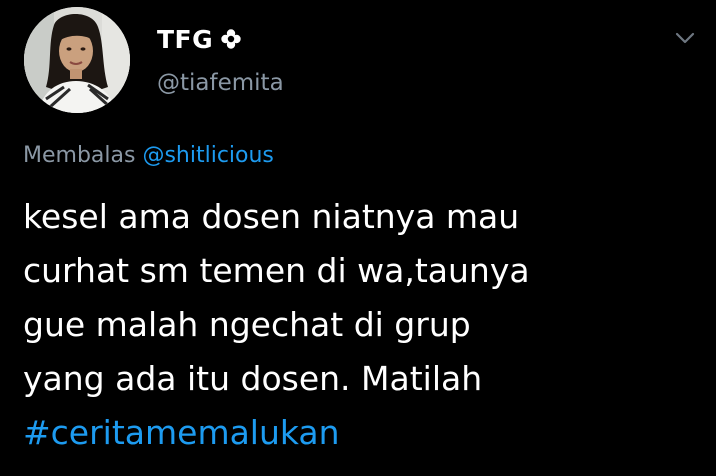 The image size is (716, 476). Describe the element at coordinates (79, 155) in the screenshot. I see `reply-prefix: Membalas` at that location.